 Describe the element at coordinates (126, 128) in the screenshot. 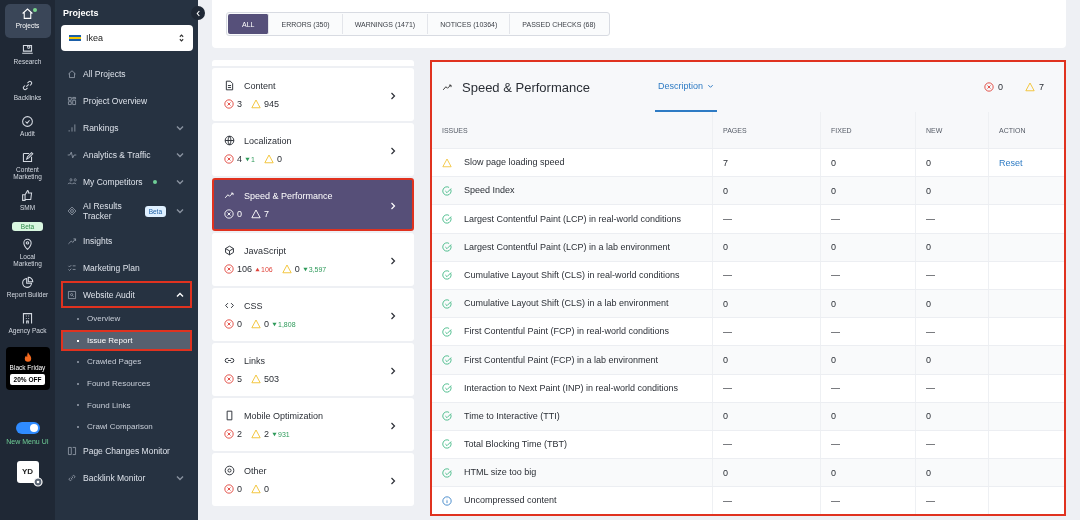

I see `sidebar-item: Rankings` at that location.